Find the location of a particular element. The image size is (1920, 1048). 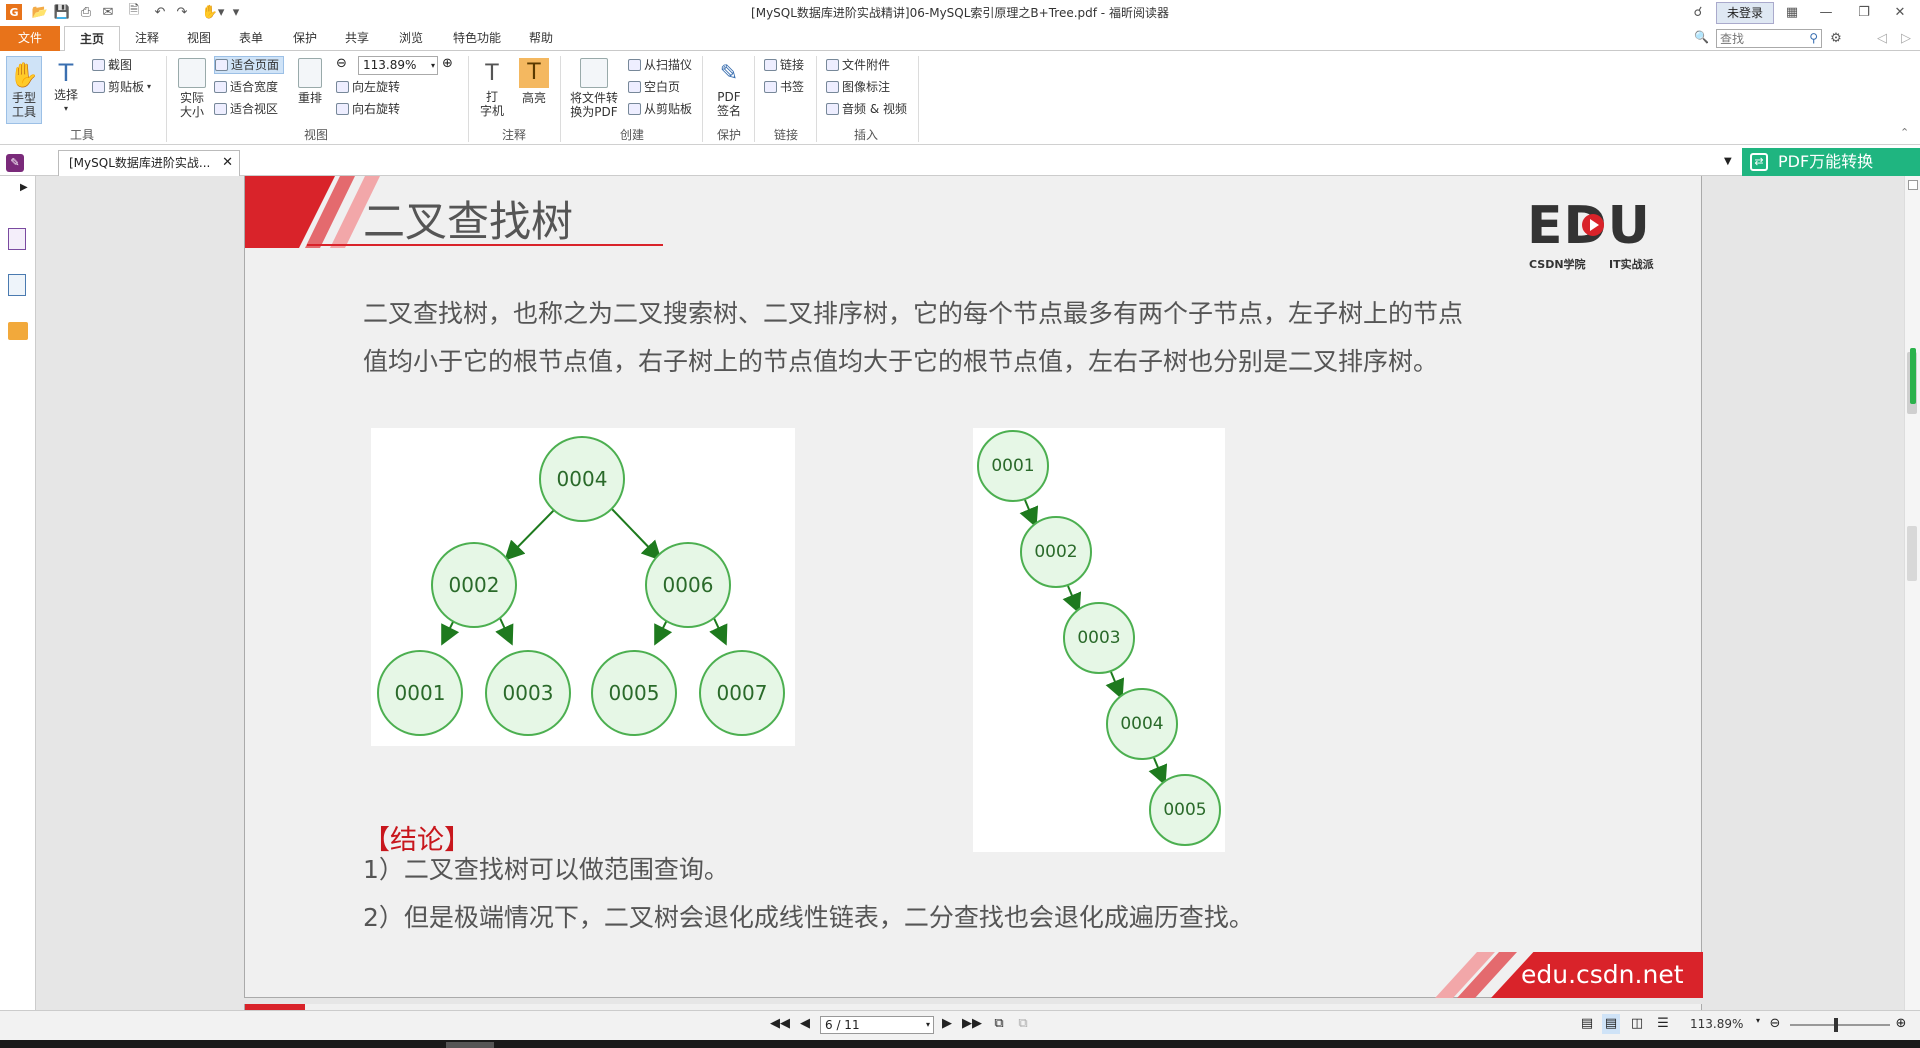

search-input: ⚲ is located at coordinates (1769, 38).